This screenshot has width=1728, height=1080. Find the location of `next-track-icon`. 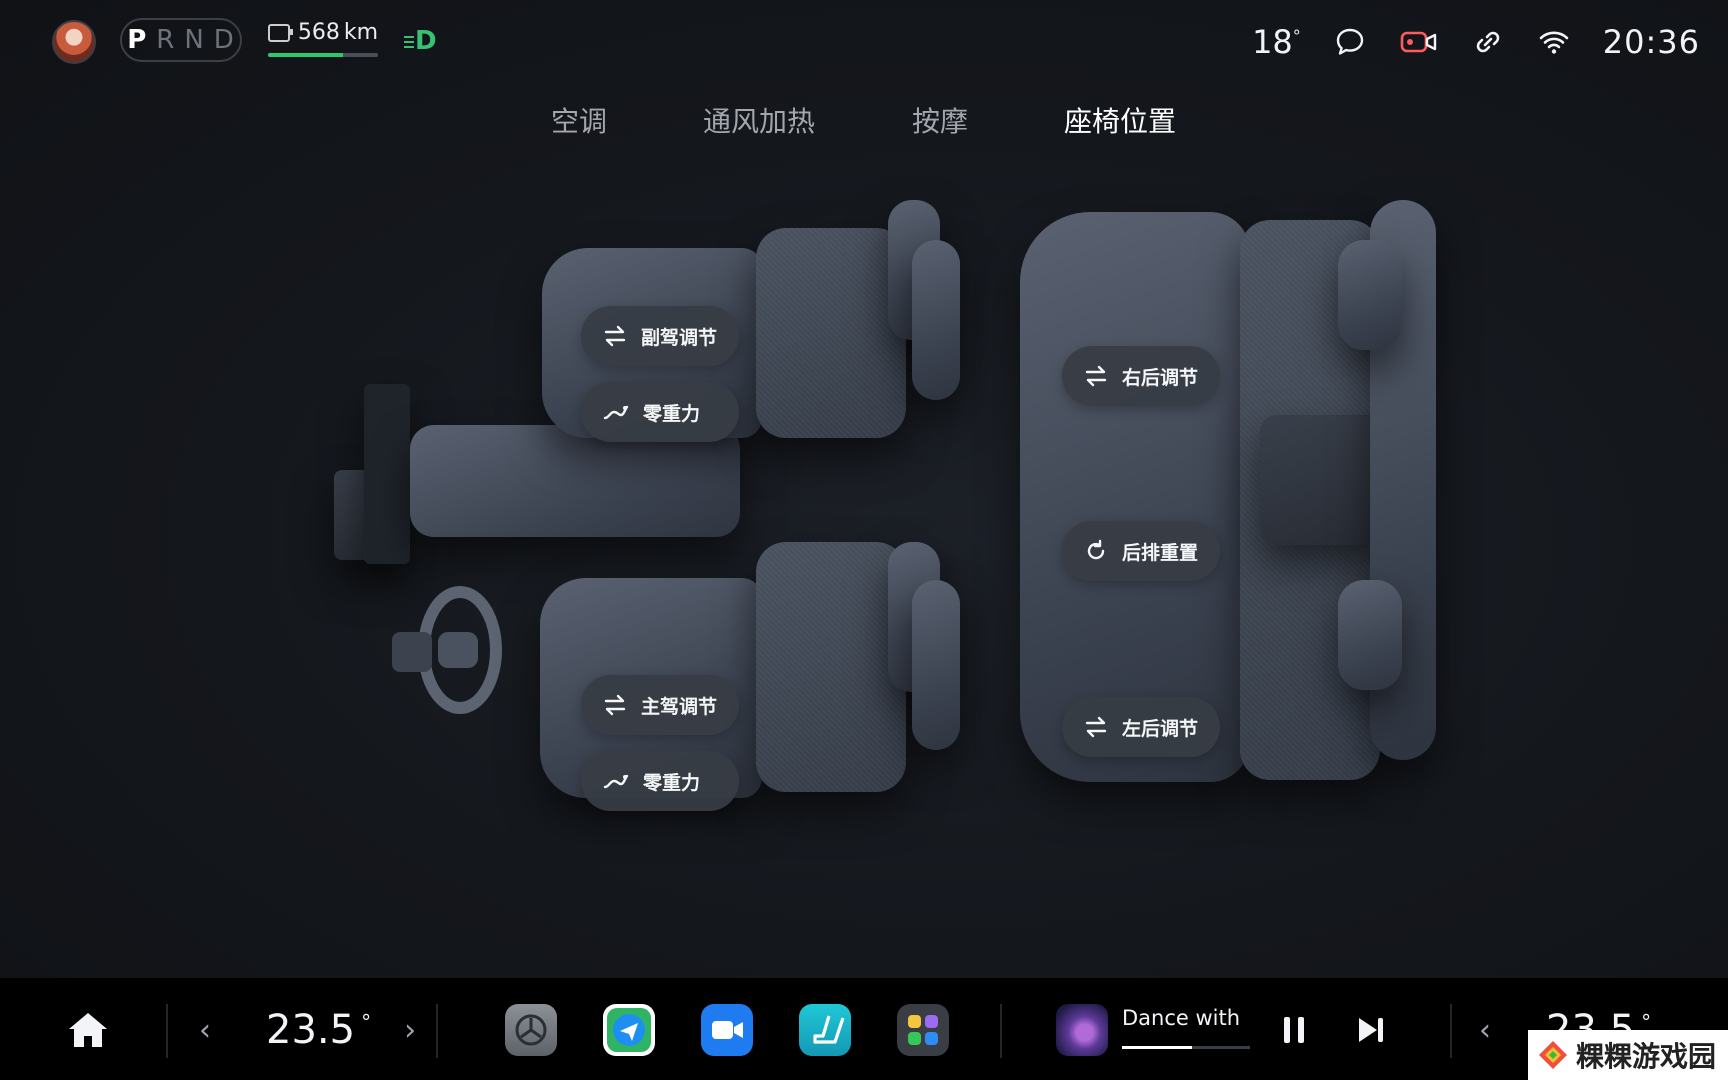

next-track-icon is located at coordinates (1370, 1030).